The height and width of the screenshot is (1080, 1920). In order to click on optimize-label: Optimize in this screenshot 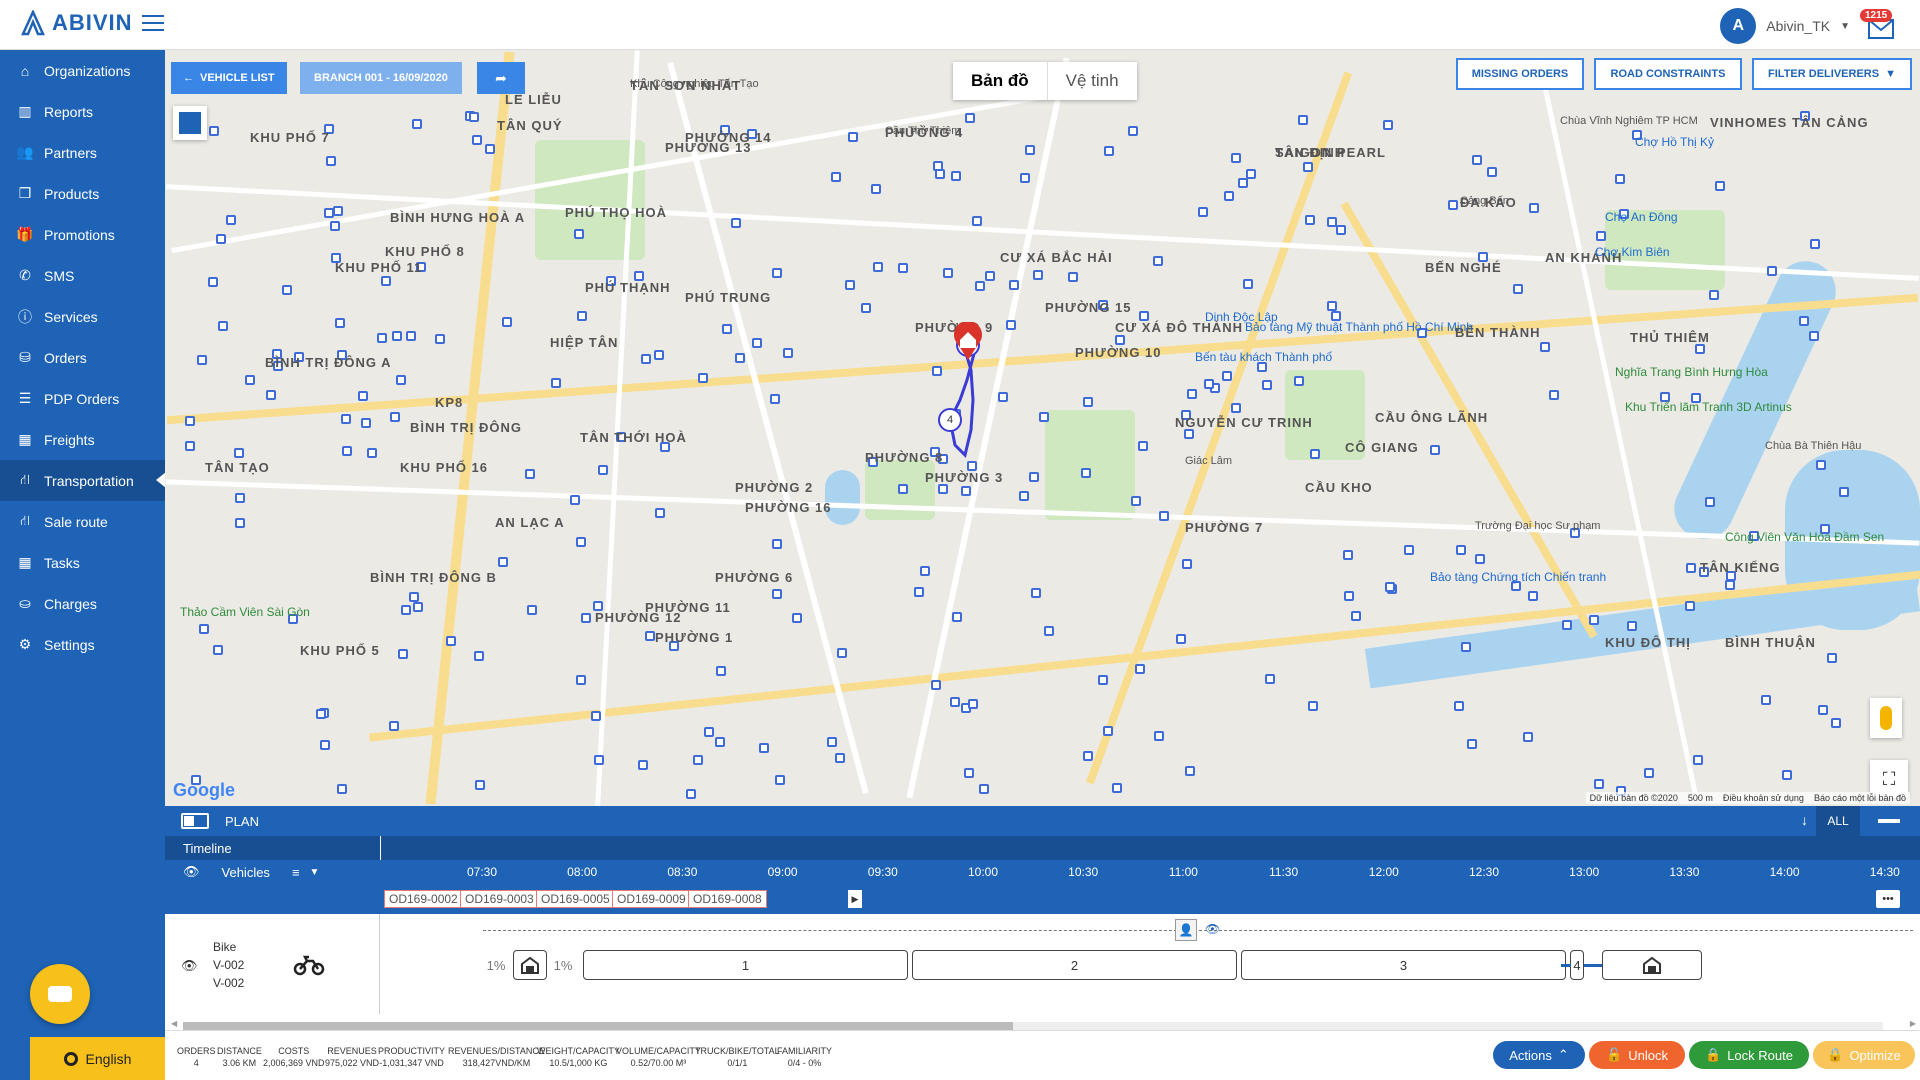, I will do `click(1875, 1055)`.